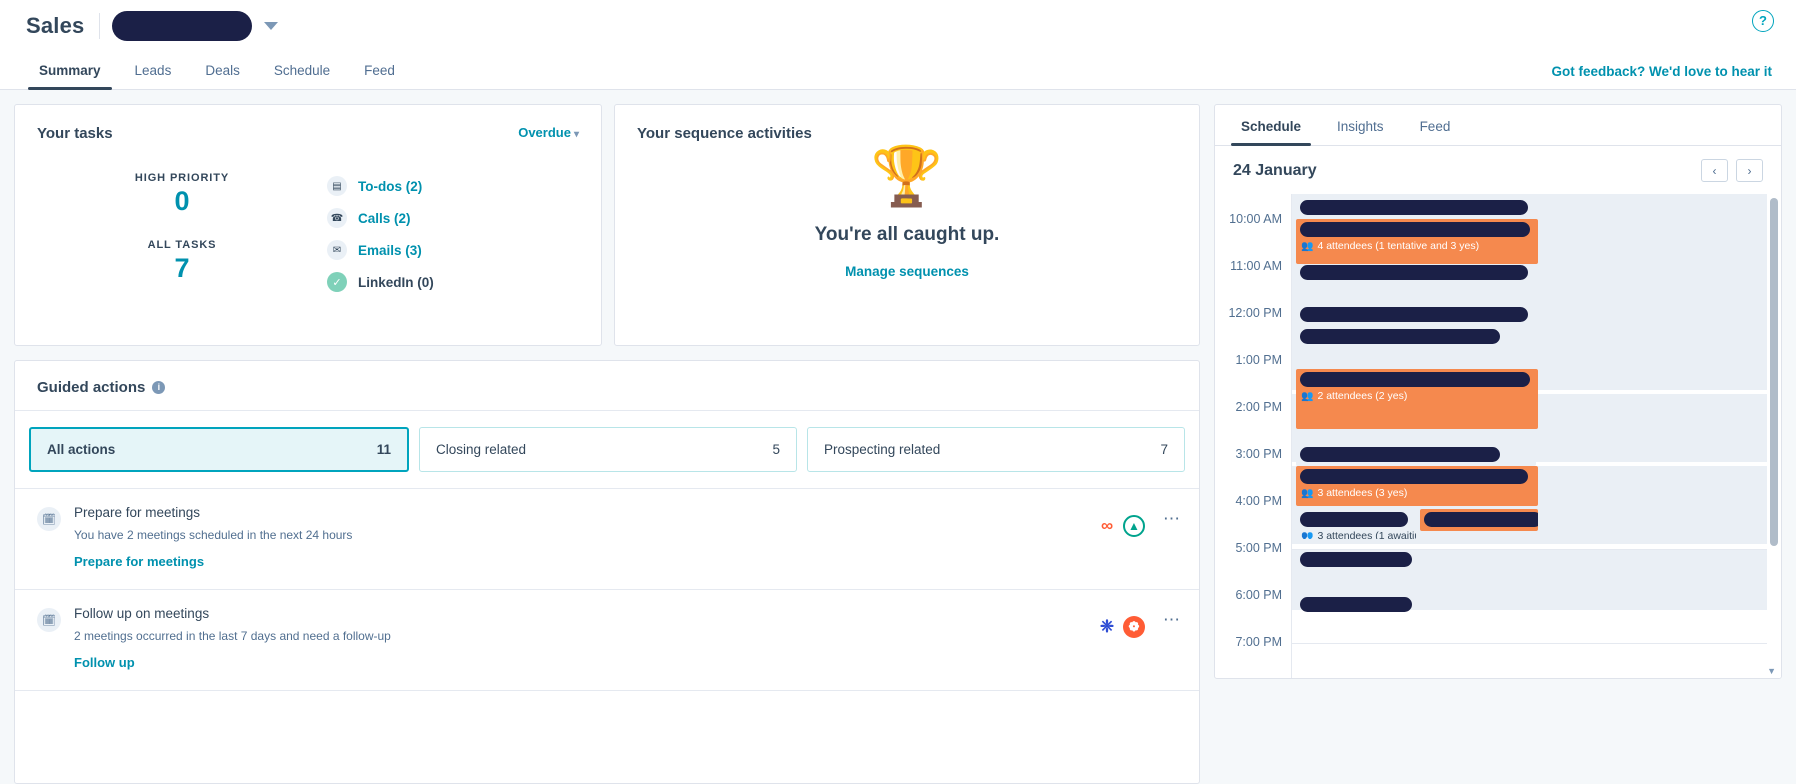 Image resolution: width=1796 pixels, height=784 pixels. Describe the element at coordinates (1417, 491) in the screenshot. I see `event-attendees: 👥 3 attendees (3 yes)` at that location.